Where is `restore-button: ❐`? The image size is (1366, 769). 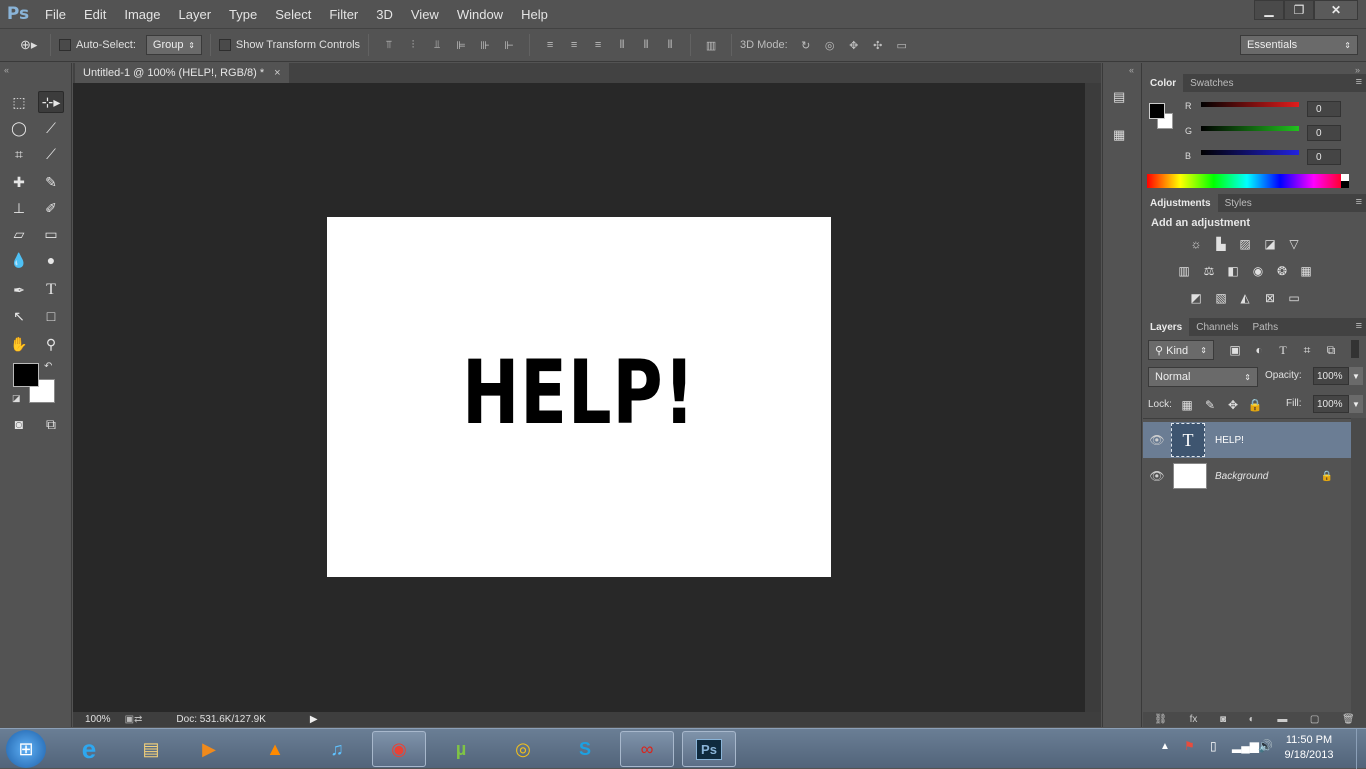 restore-button: ❐ is located at coordinates (1299, 10).